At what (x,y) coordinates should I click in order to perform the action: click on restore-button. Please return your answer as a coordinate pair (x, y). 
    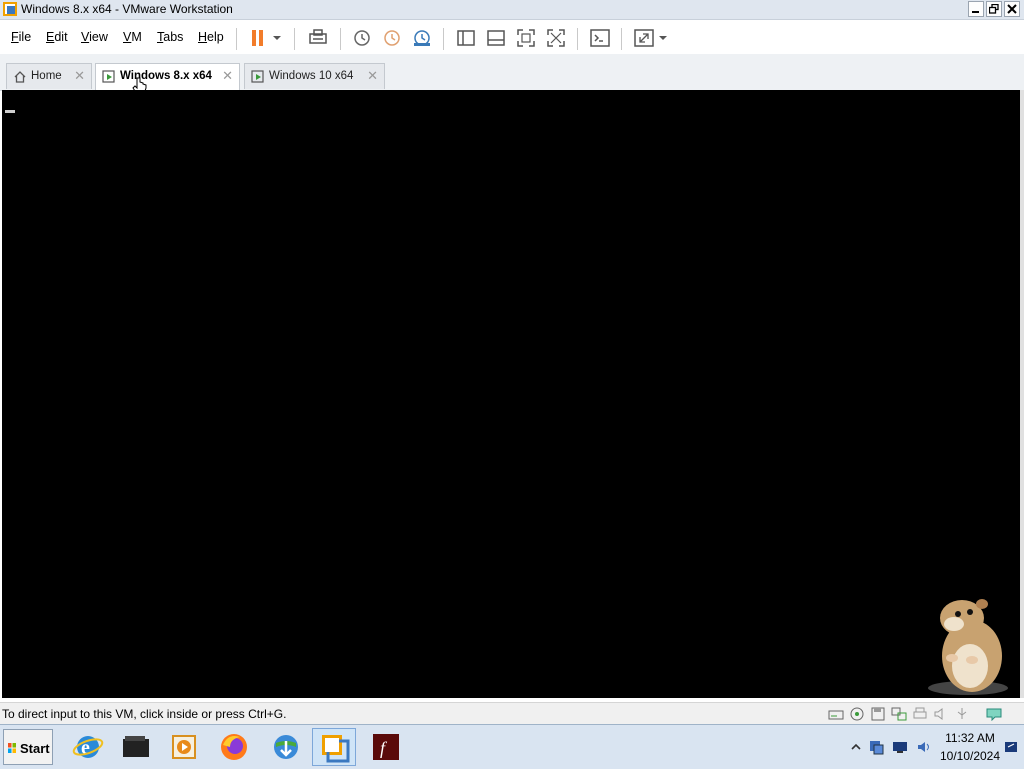
    Looking at the image, I should click on (994, 9).